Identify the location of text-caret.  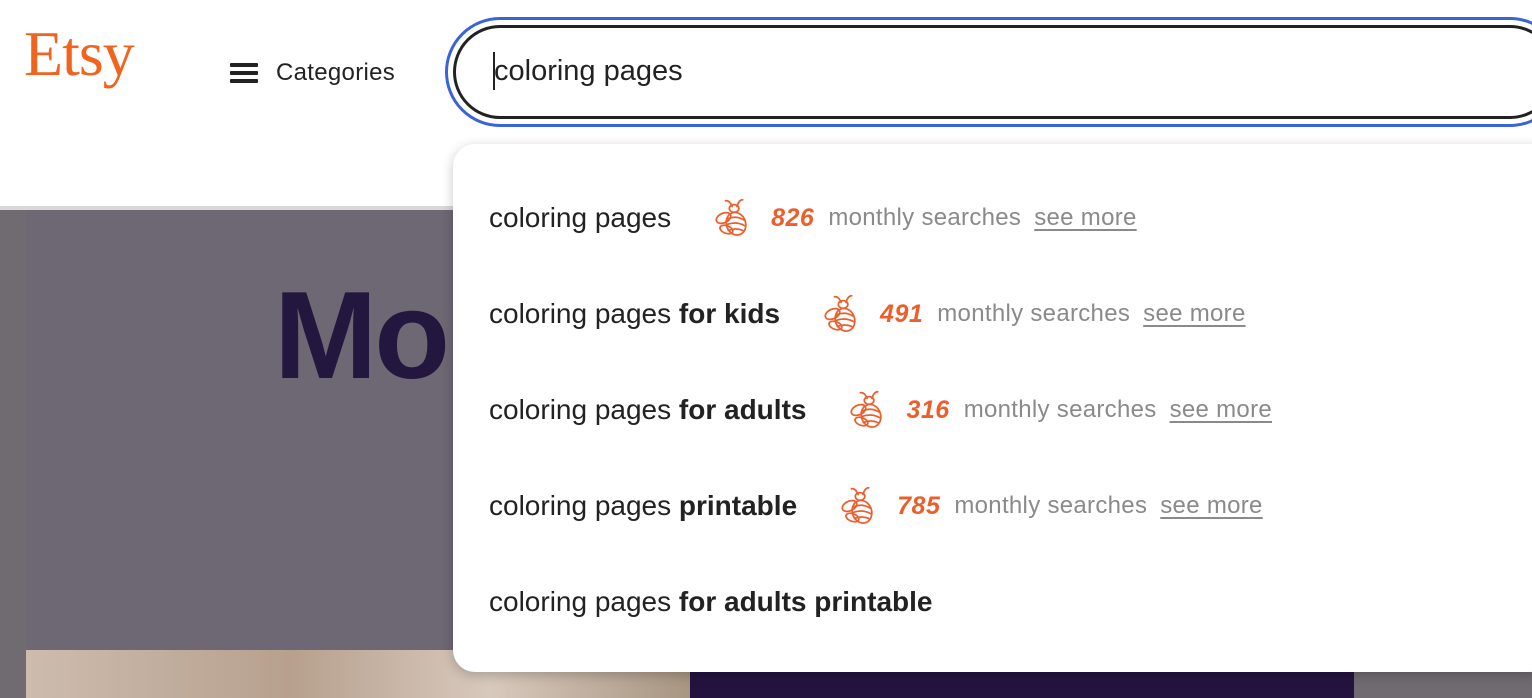
(494, 71).